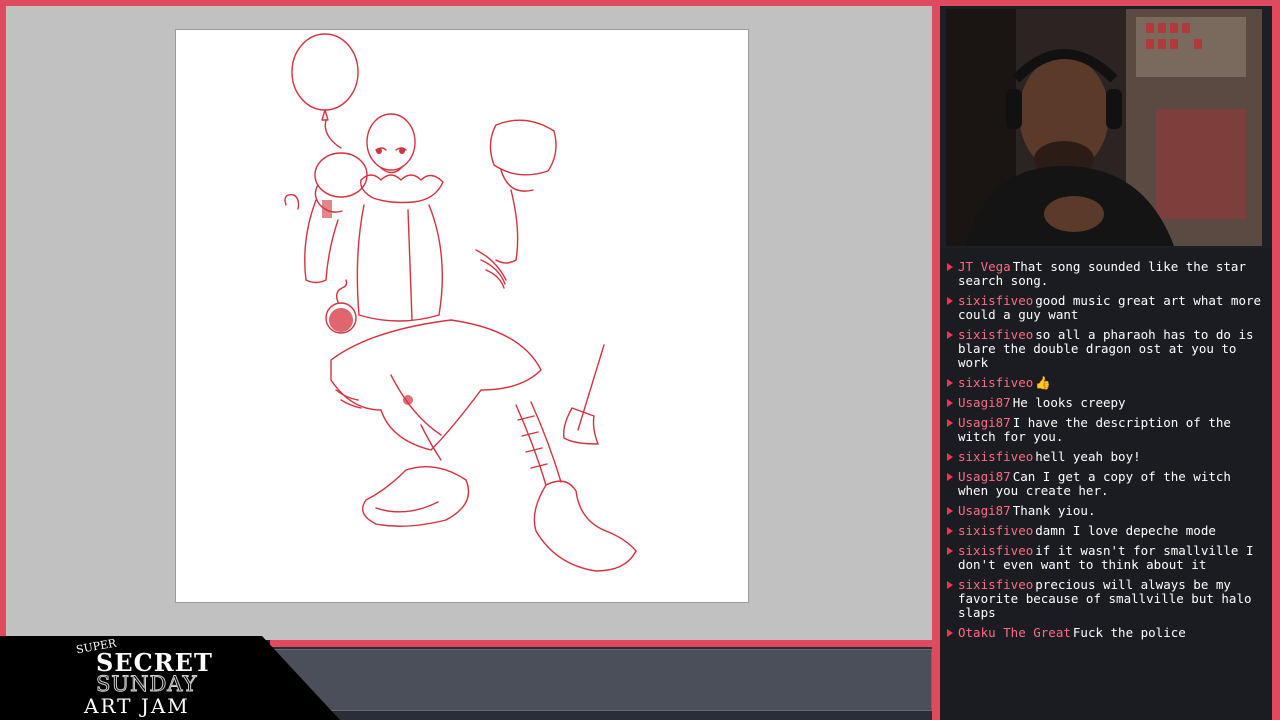 This screenshot has height=720, width=1280. I want to click on chat-text: Thank yiou., so click(1054, 510).